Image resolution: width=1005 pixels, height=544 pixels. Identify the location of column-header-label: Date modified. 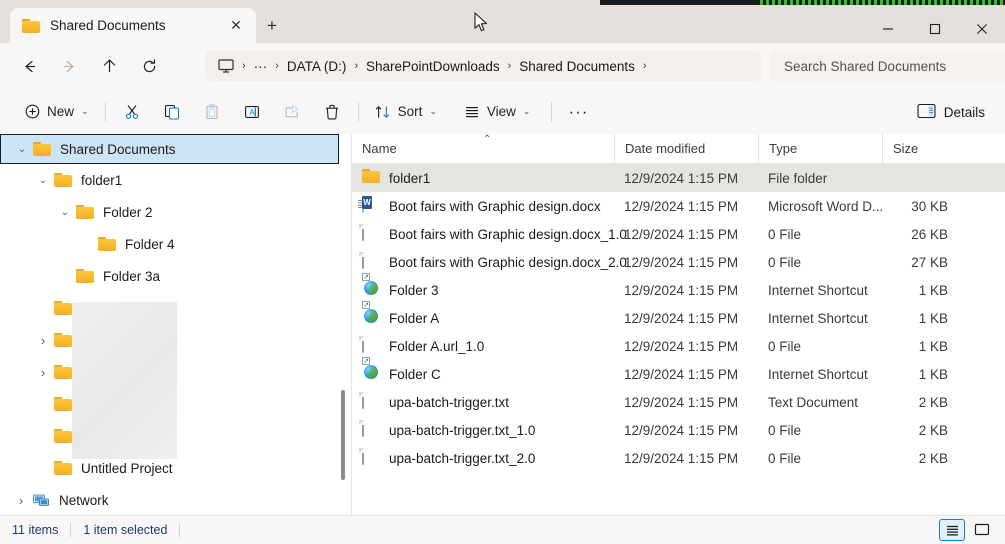
(665, 148).